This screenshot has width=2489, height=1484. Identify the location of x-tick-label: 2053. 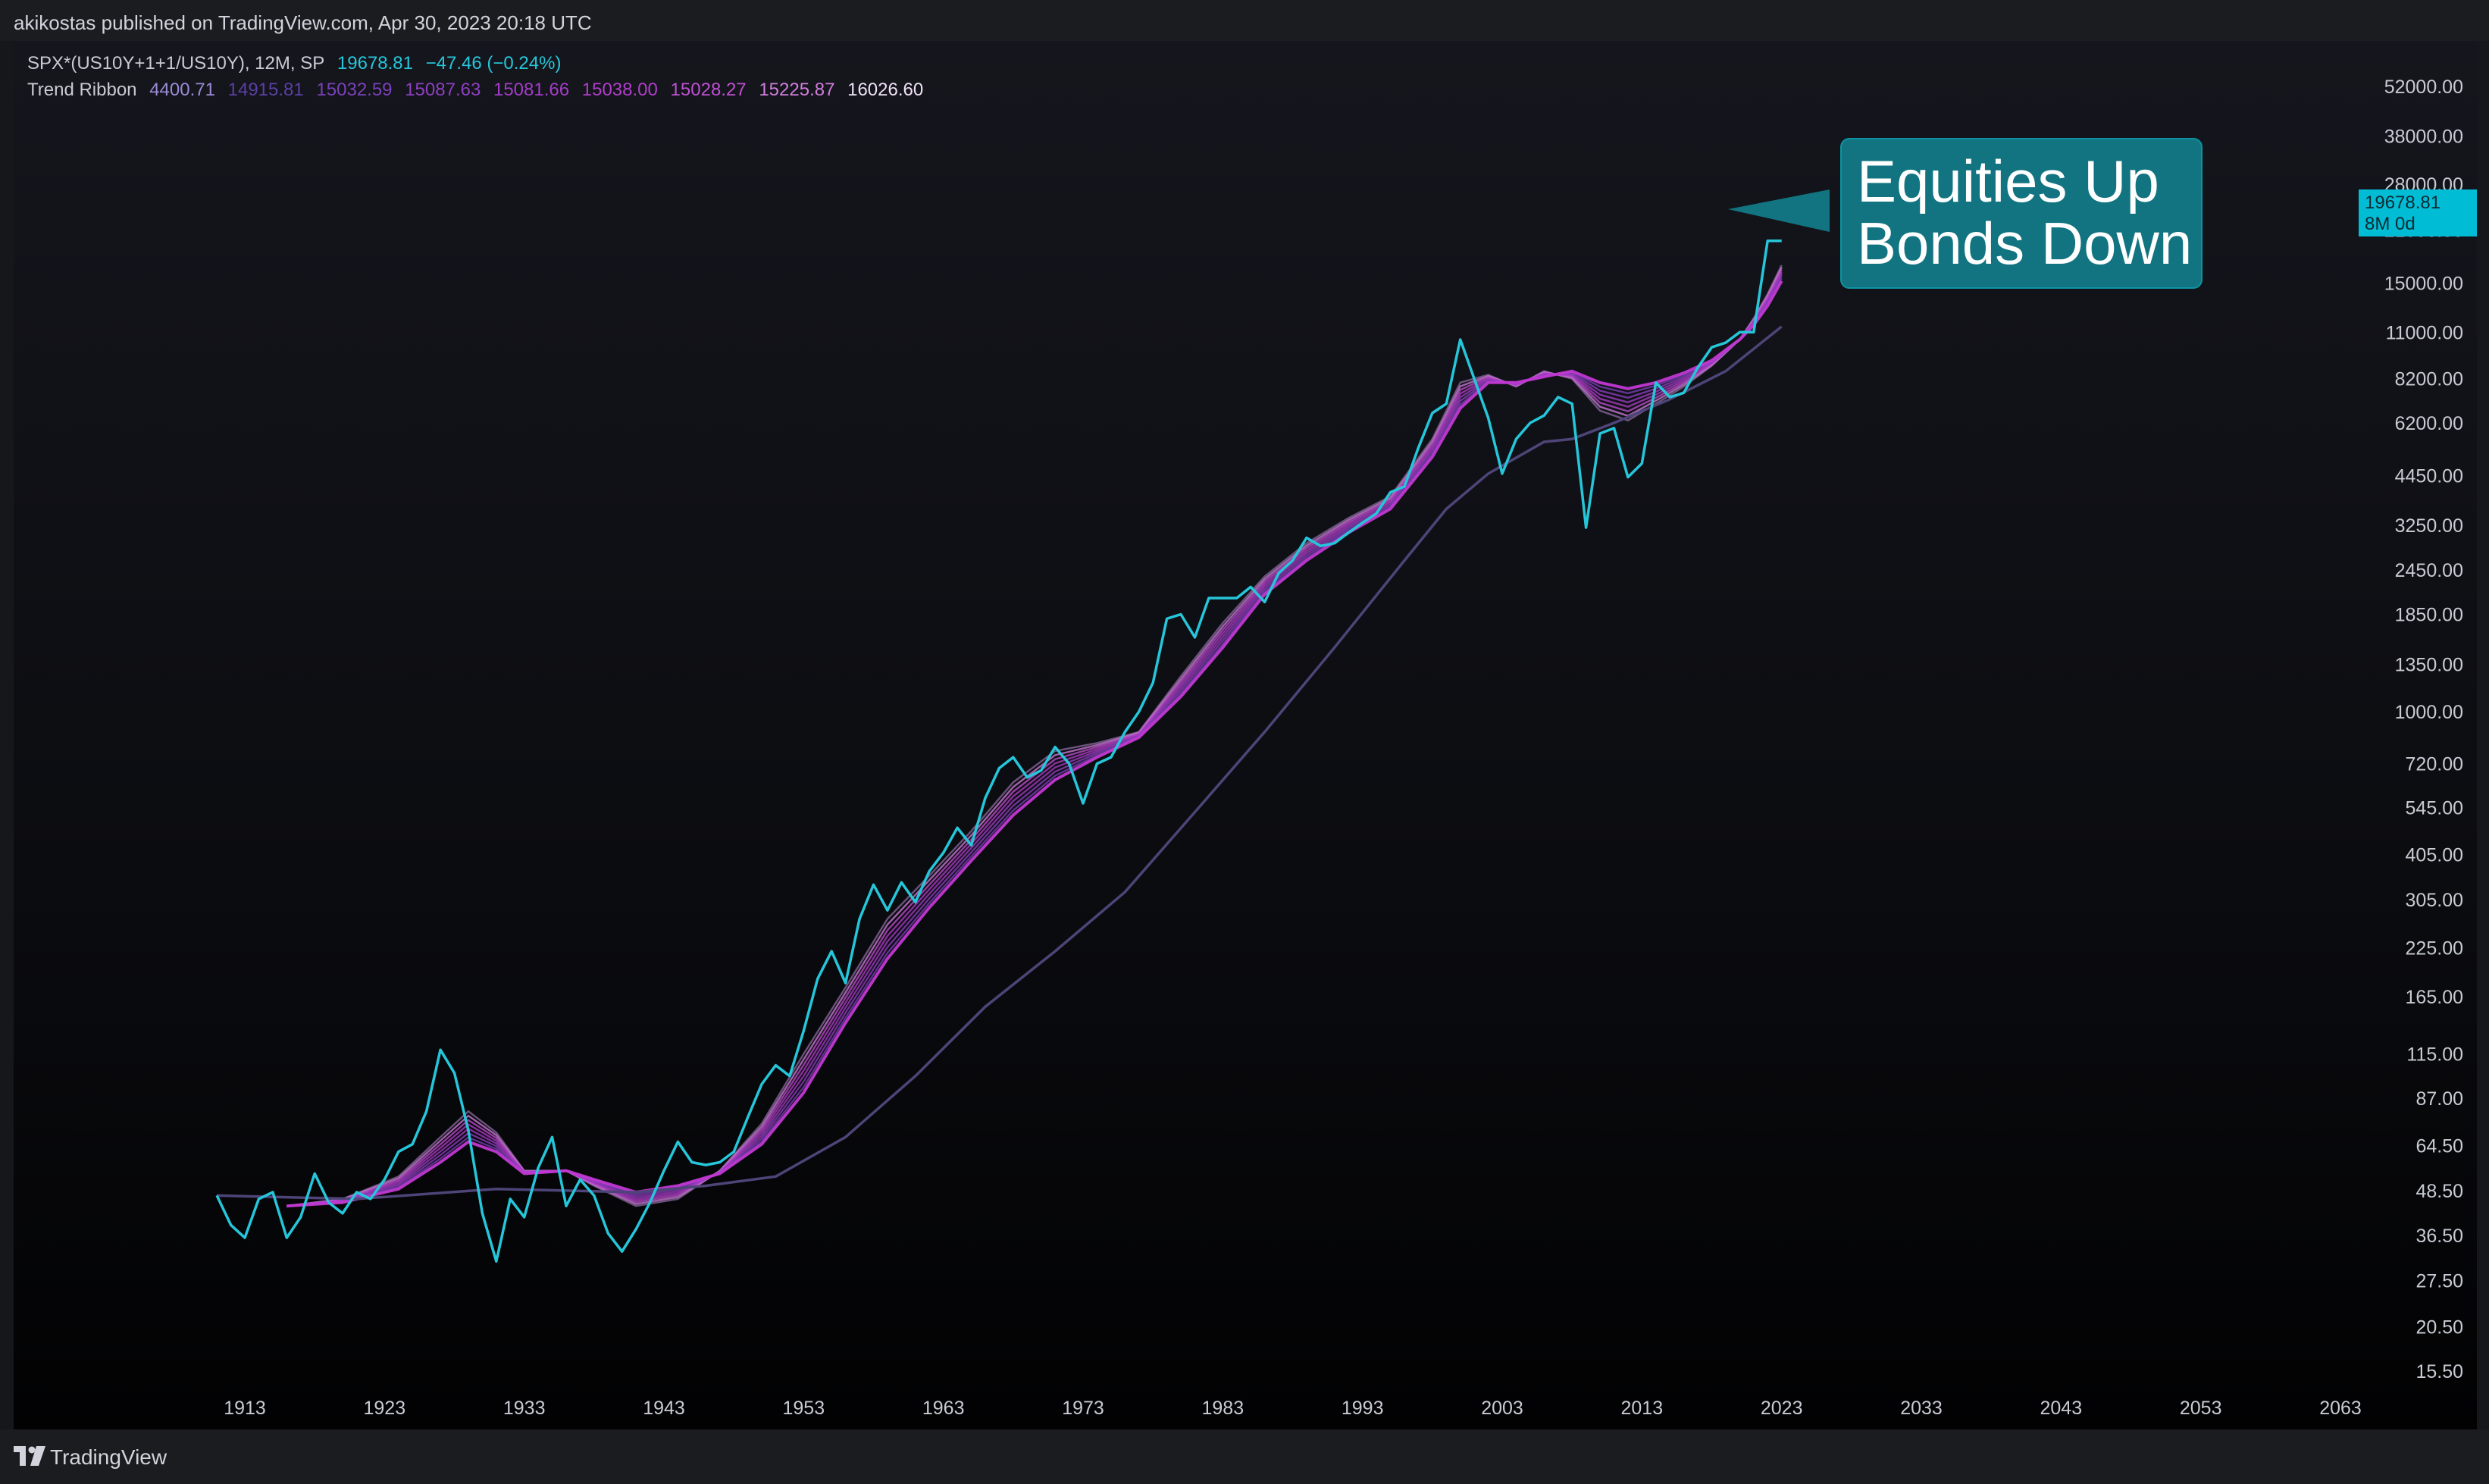
(2201, 1408).